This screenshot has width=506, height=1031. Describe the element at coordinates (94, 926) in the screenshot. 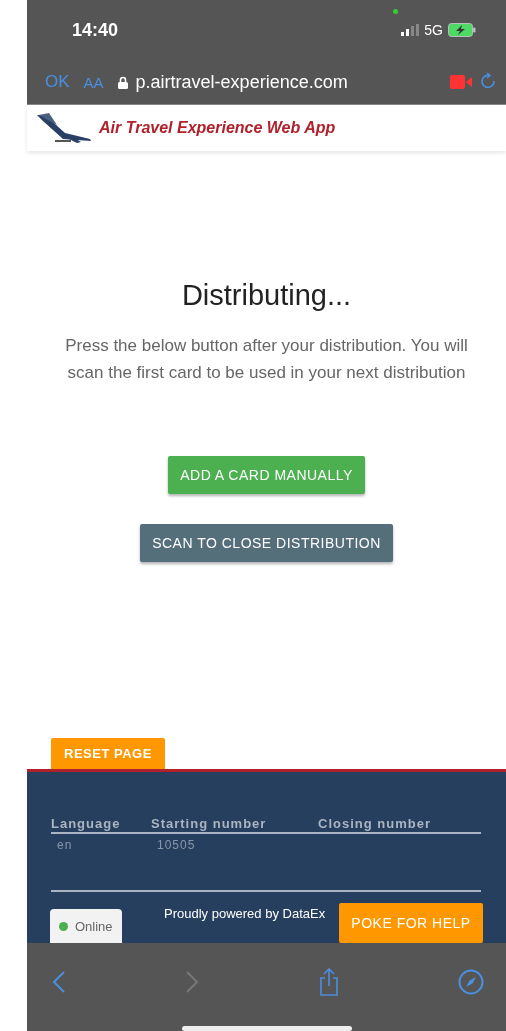

I see `status-label: Online` at that location.